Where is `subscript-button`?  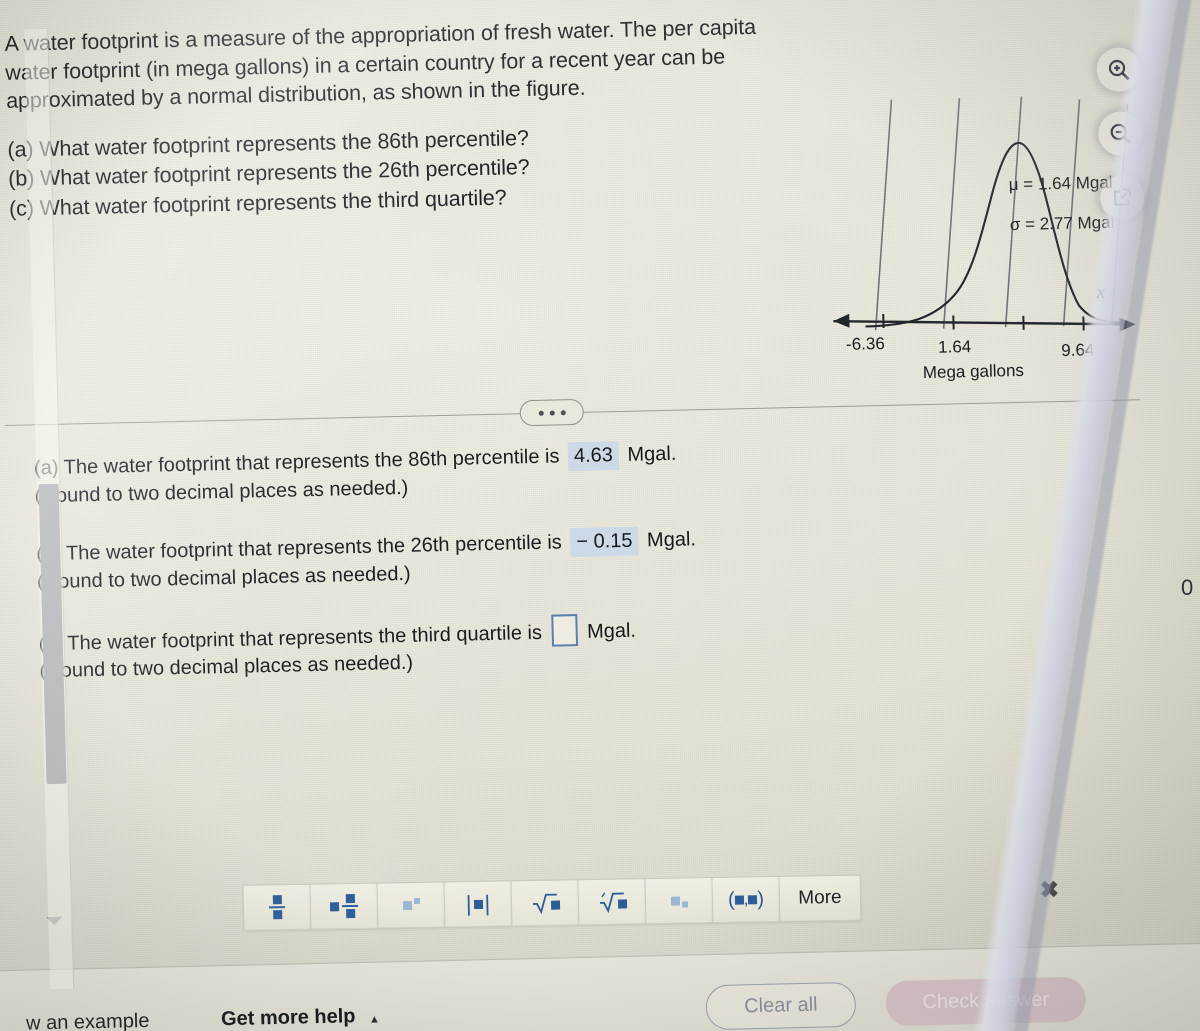 subscript-button is located at coordinates (678, 901).